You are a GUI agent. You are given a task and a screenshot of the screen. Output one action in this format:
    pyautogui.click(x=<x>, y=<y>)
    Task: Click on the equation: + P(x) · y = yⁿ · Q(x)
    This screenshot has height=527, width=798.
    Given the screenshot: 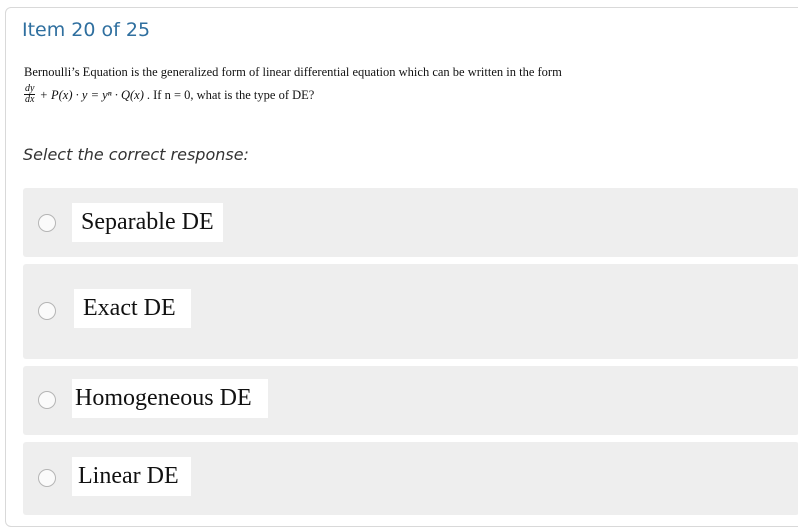 What is the action you would take?
    pyautogui.click(x=91, y=94)
    